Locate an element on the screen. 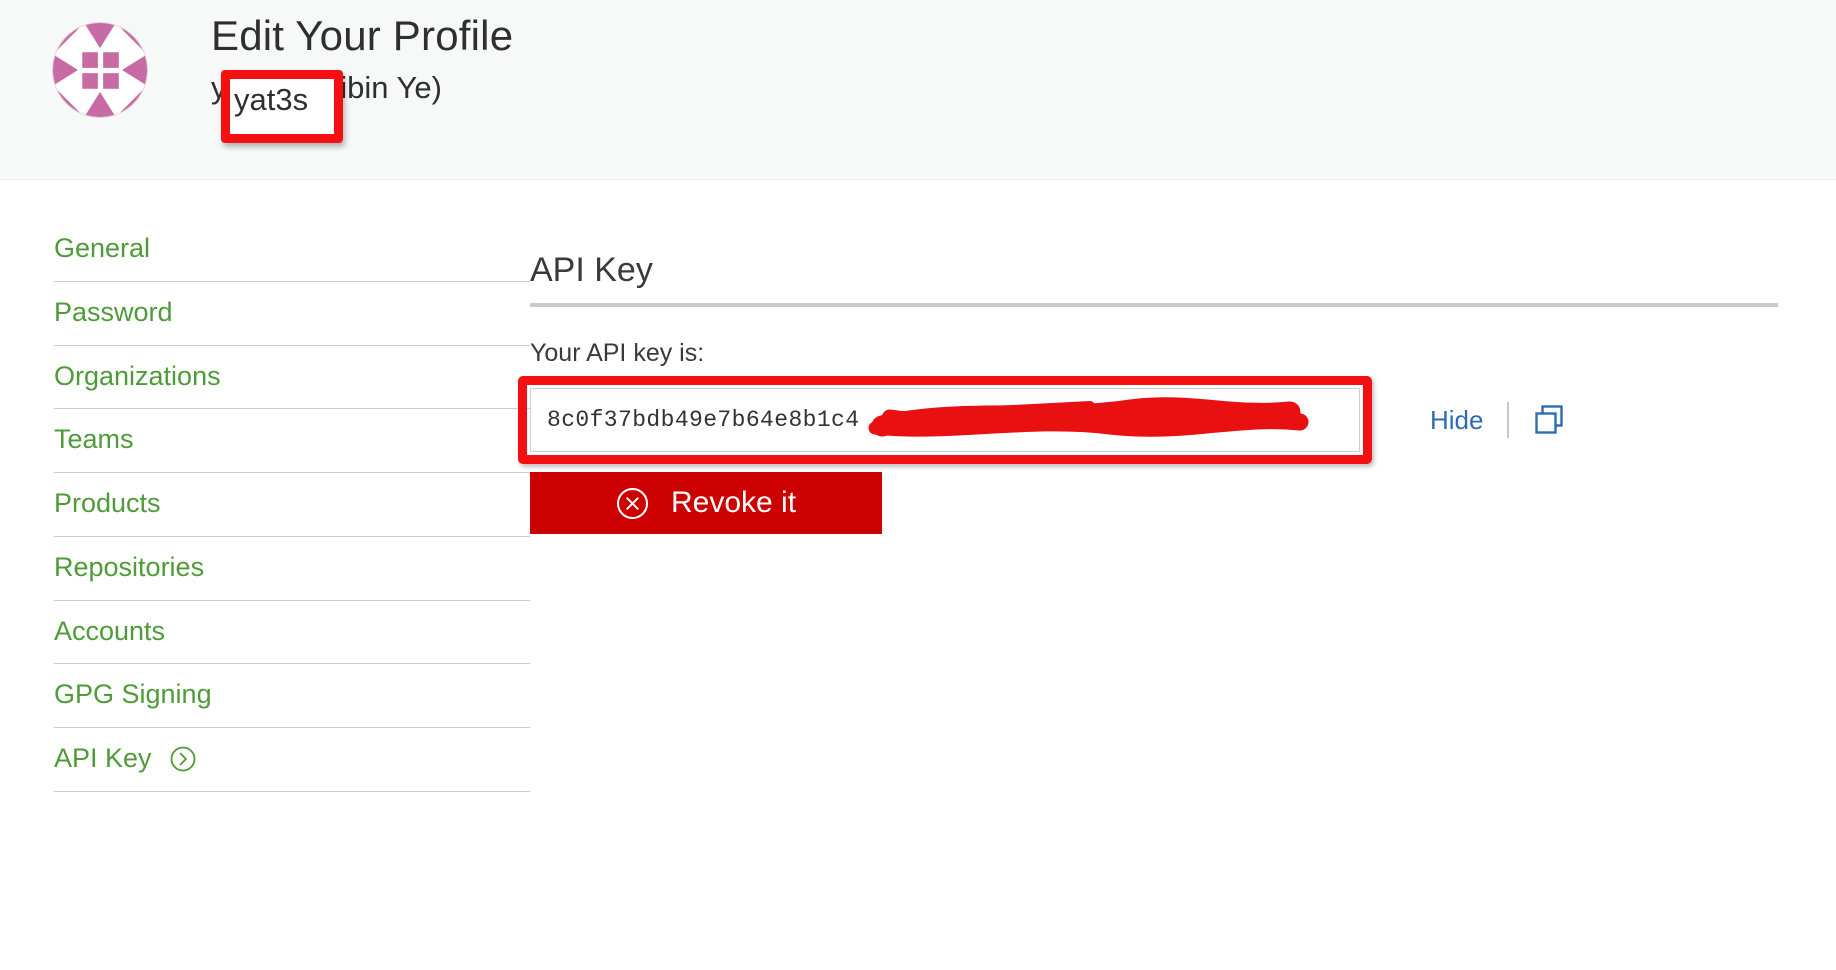 This screenshot has width=1836, height=970. sidebar-item-api-key: API Key is located at coordinates (292, 760).